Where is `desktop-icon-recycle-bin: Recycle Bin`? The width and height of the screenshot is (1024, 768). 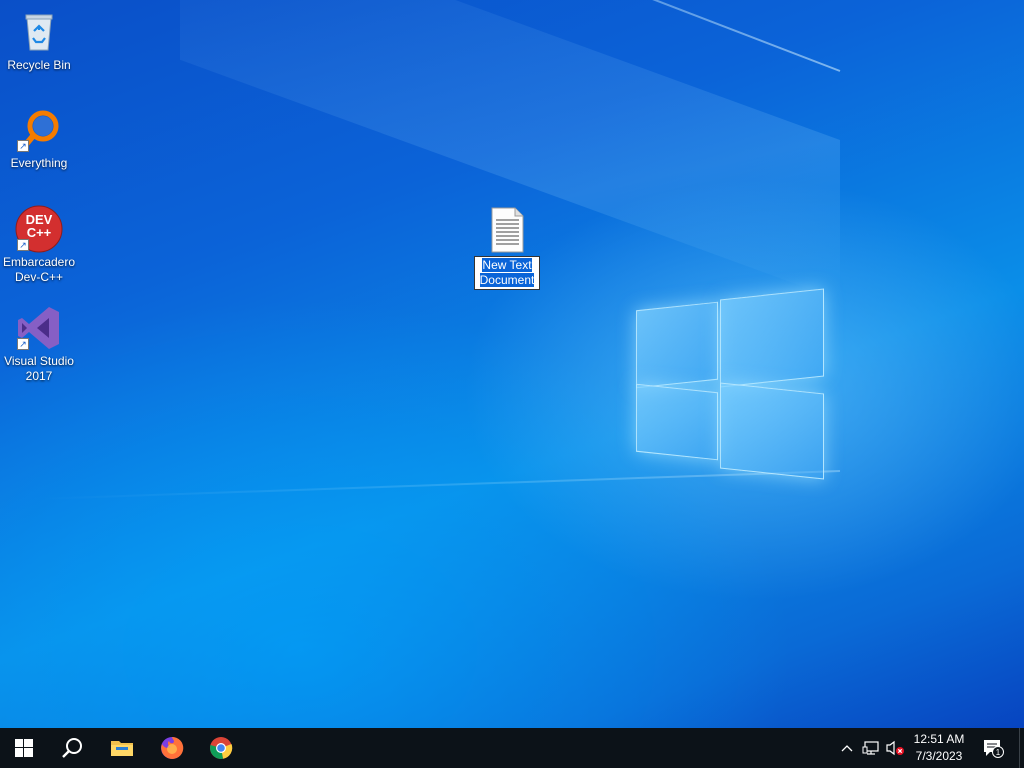 desktop-icon-recycle-bin: Recycle Bin is located at coordinates (39, 40).